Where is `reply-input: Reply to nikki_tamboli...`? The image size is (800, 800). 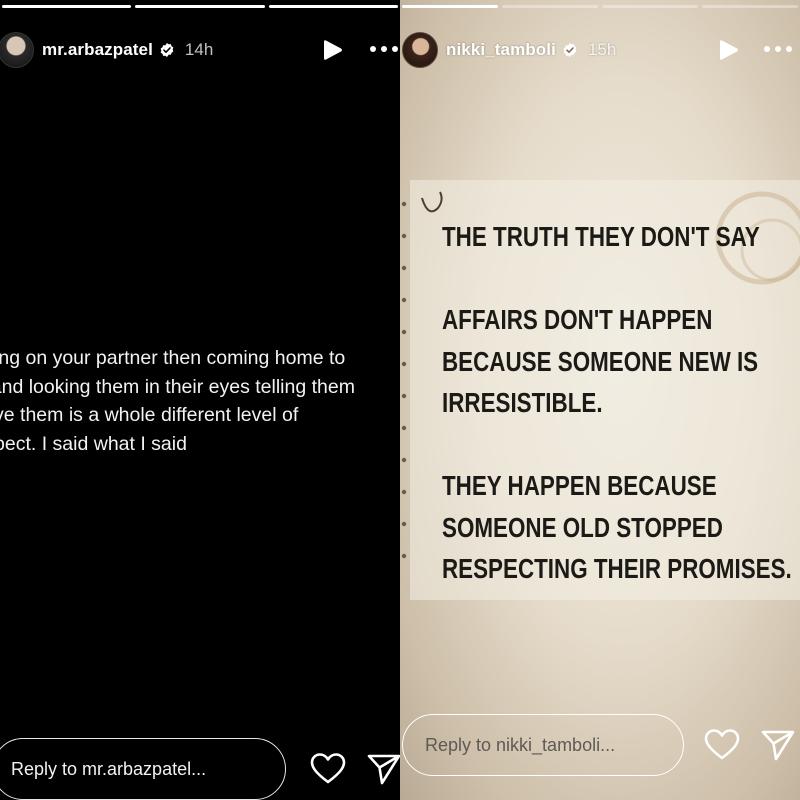 reply-input: Reply to nikki_tamboli... is located at coordinates (543, 745).